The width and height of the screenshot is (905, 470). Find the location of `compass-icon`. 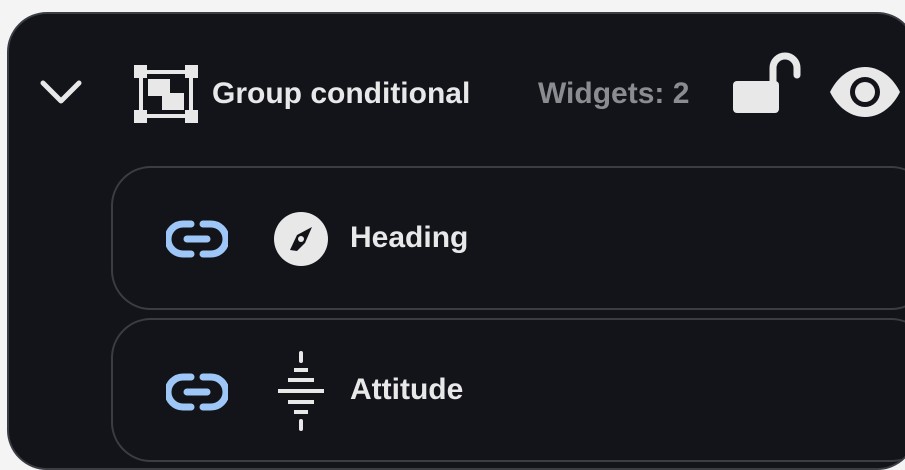

compass-icon is located at coordinates (301, 239).